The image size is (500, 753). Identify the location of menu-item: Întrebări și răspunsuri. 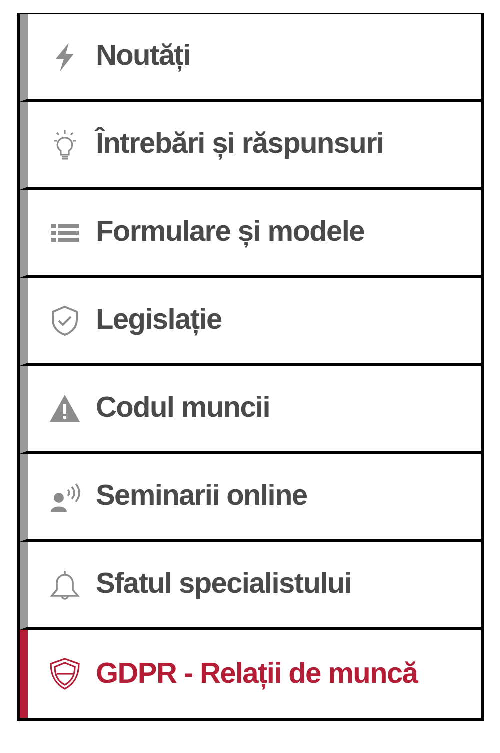
(250, 146).